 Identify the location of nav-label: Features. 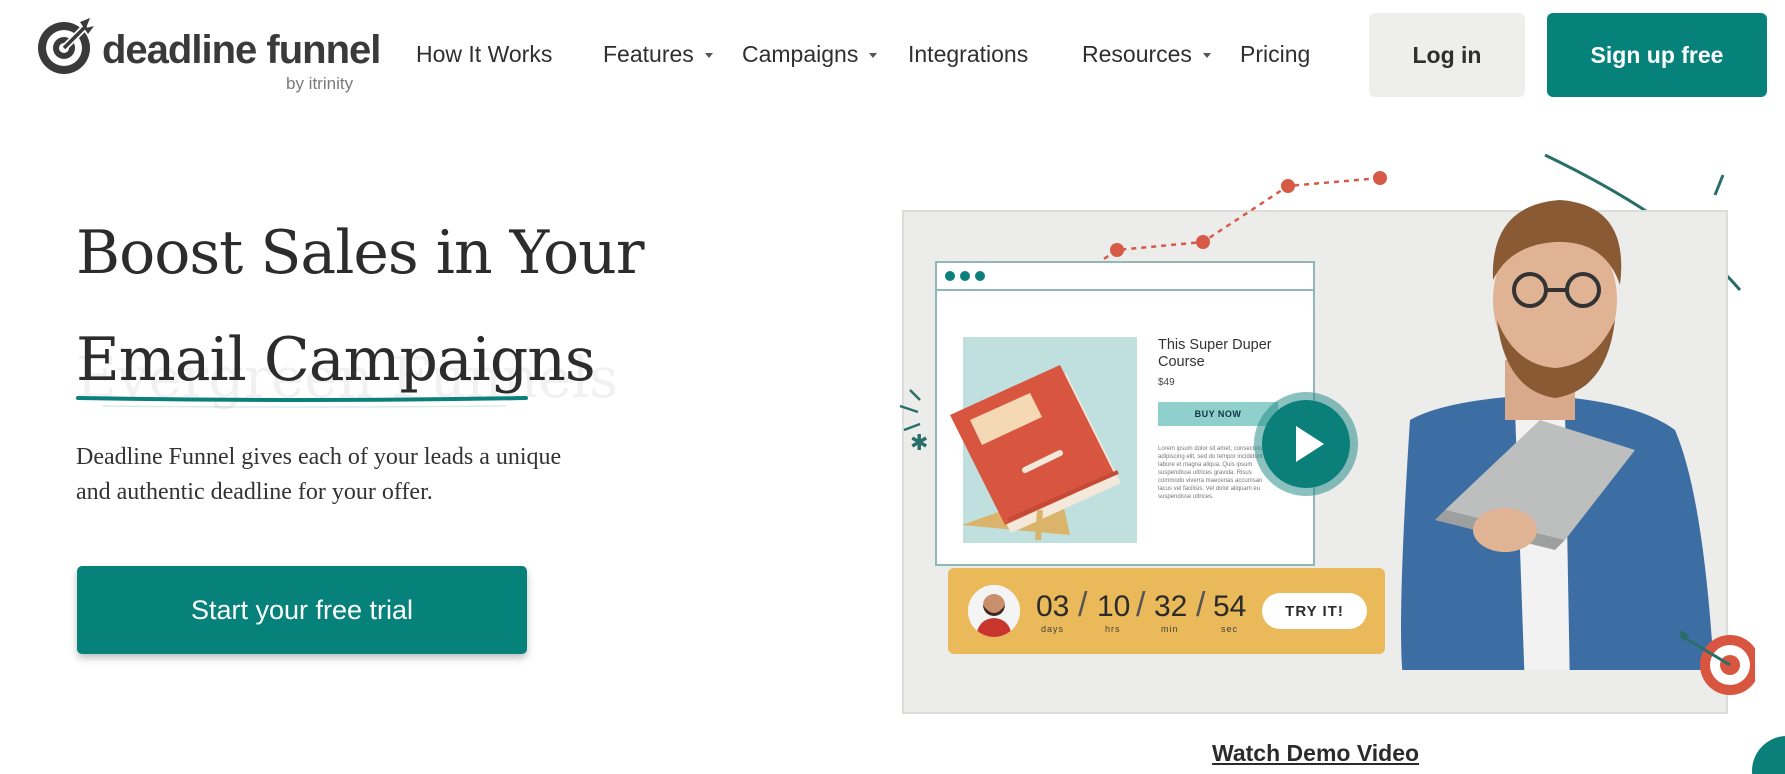
(648, 54).